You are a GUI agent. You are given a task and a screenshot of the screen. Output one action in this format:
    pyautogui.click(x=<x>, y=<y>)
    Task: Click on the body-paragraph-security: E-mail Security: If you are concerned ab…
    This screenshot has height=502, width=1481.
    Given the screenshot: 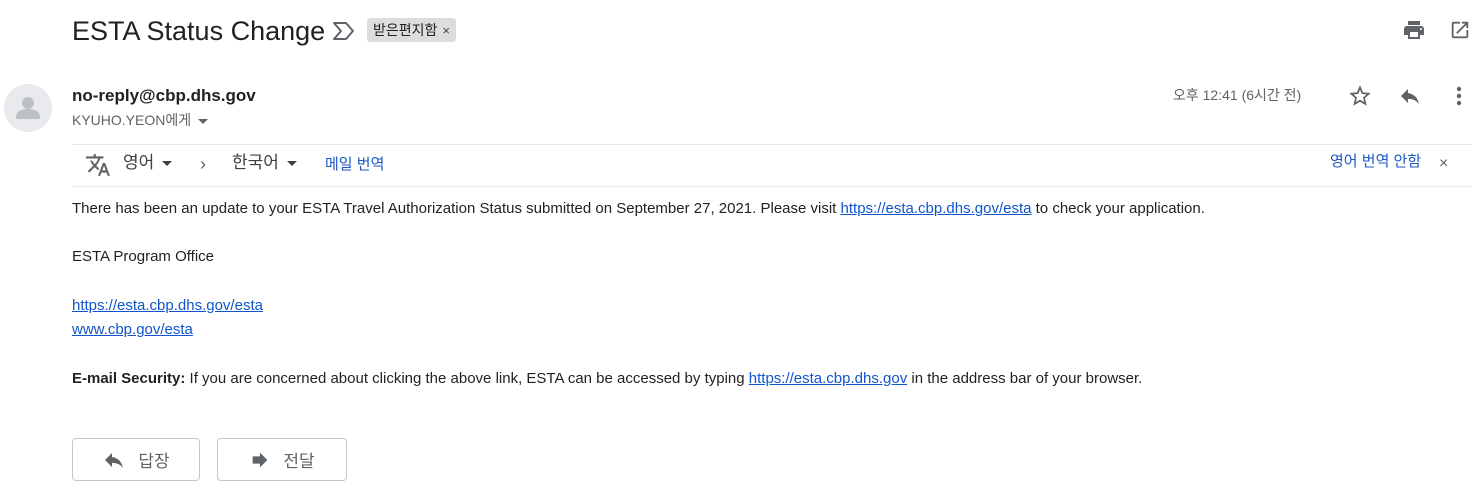 What is the action you would take?
    pyautogui.click(x=607, y=379)
    